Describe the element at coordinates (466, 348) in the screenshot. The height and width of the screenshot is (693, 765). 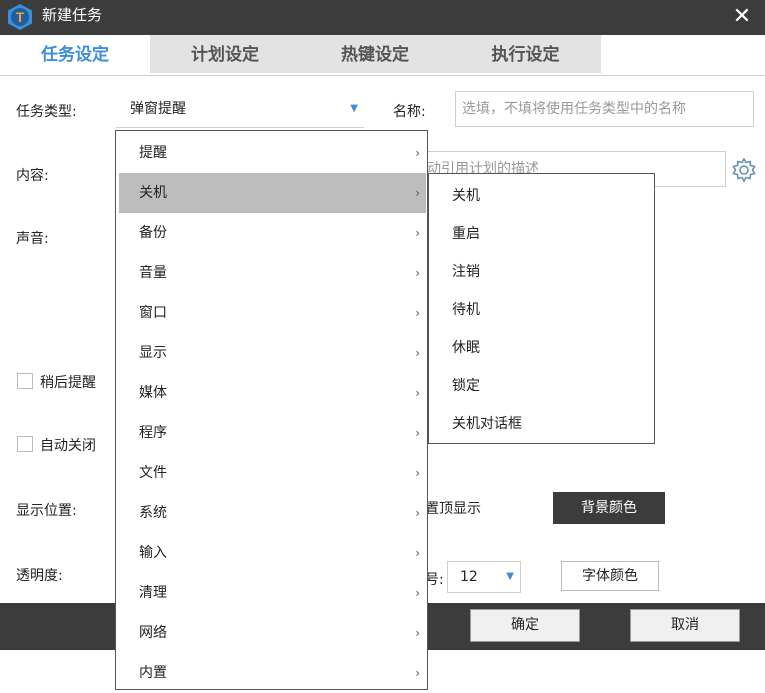
I see `submenu-item-label: 休眠` at that location.